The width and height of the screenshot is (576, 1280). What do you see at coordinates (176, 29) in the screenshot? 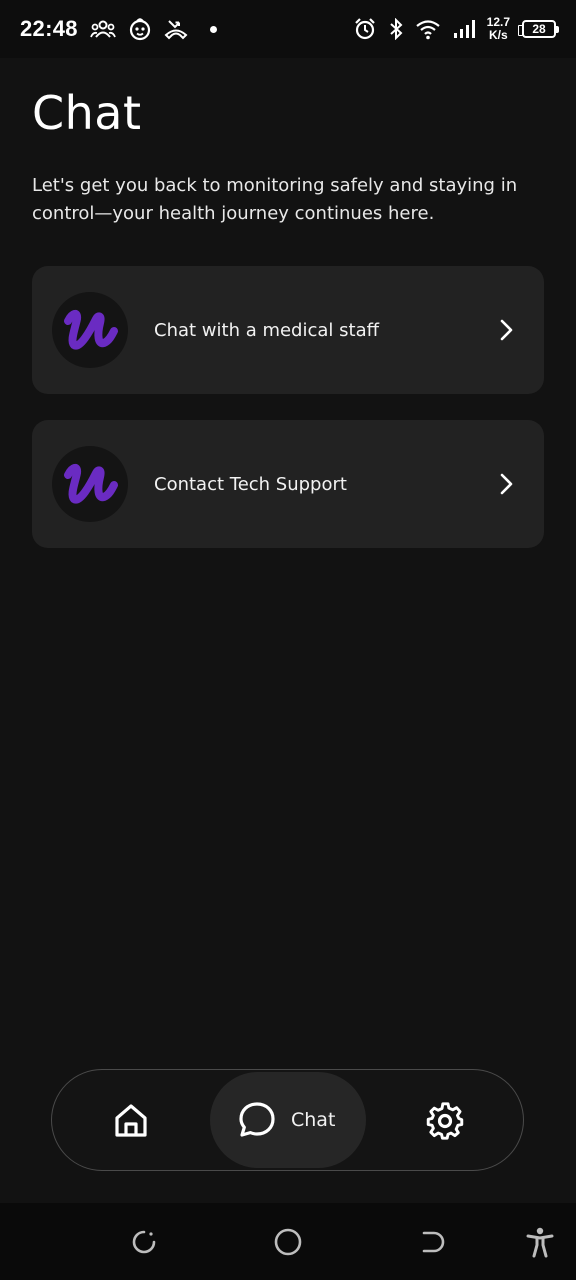
I see `missed-call-icon` at bounding box center [176, 29].